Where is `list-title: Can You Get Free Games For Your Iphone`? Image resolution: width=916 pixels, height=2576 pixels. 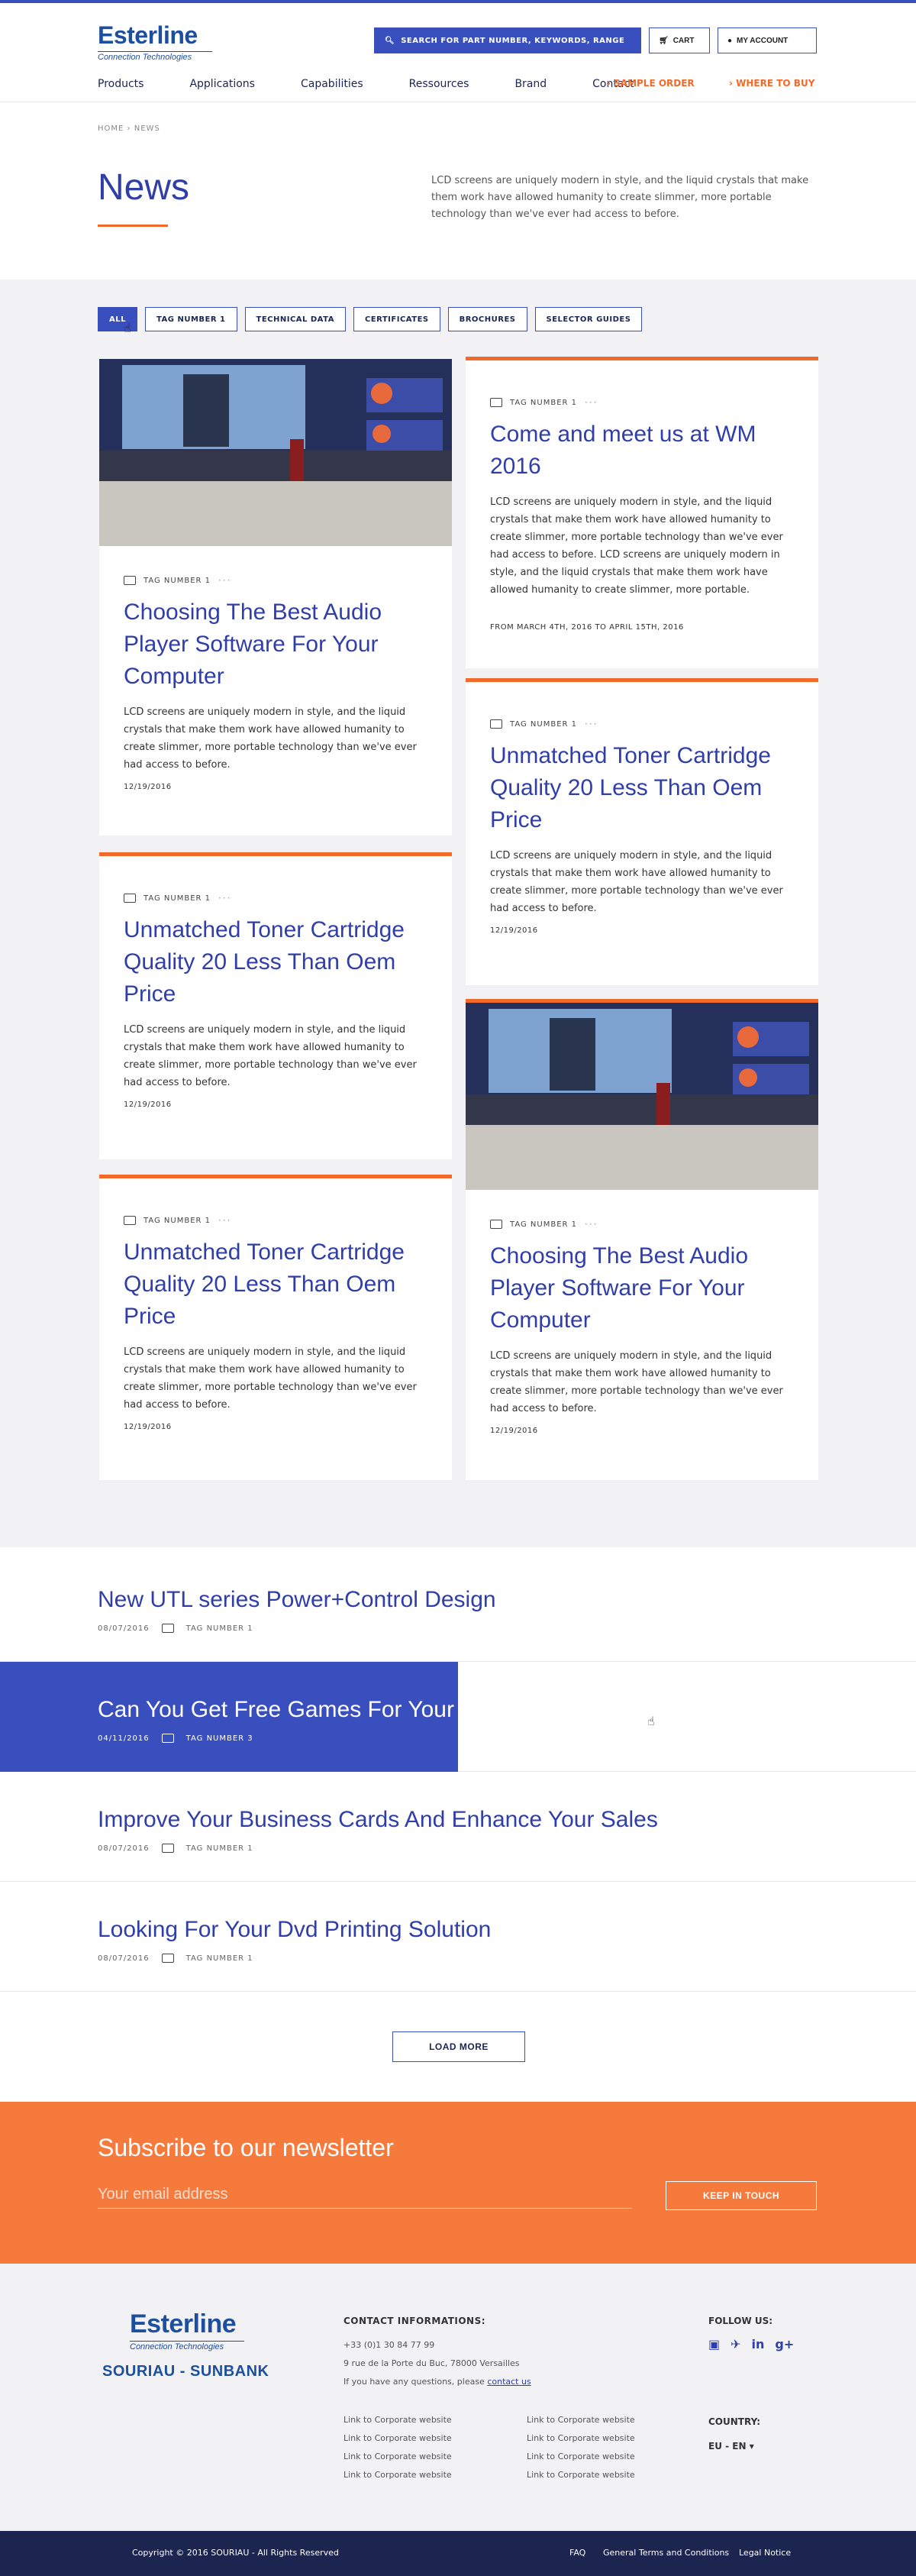
list-title: Can You Get Free Games For Your Iphone is located at coordinates (314, 1710).